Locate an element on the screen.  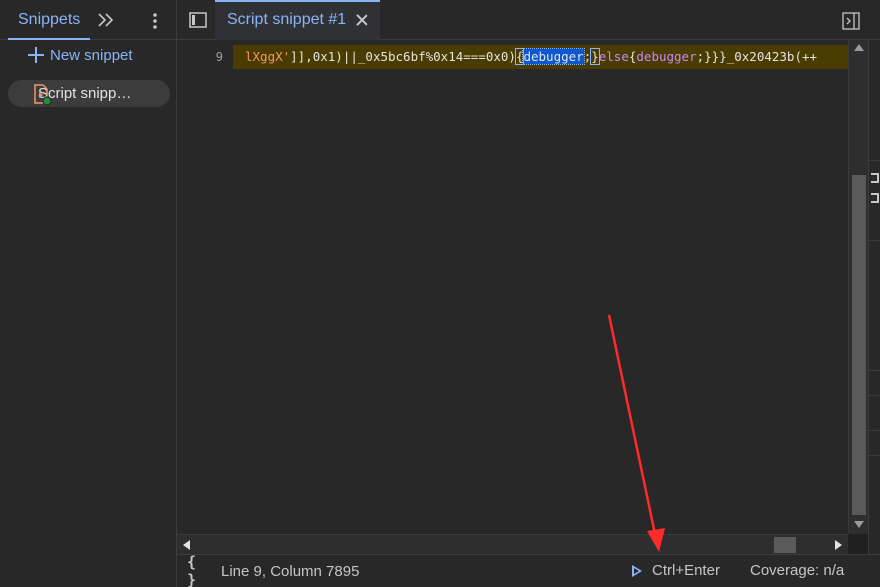
code-plain: ]],0x1)||_0x5bc6bf%0x14===0x0) is located at coordinates (403, 56).